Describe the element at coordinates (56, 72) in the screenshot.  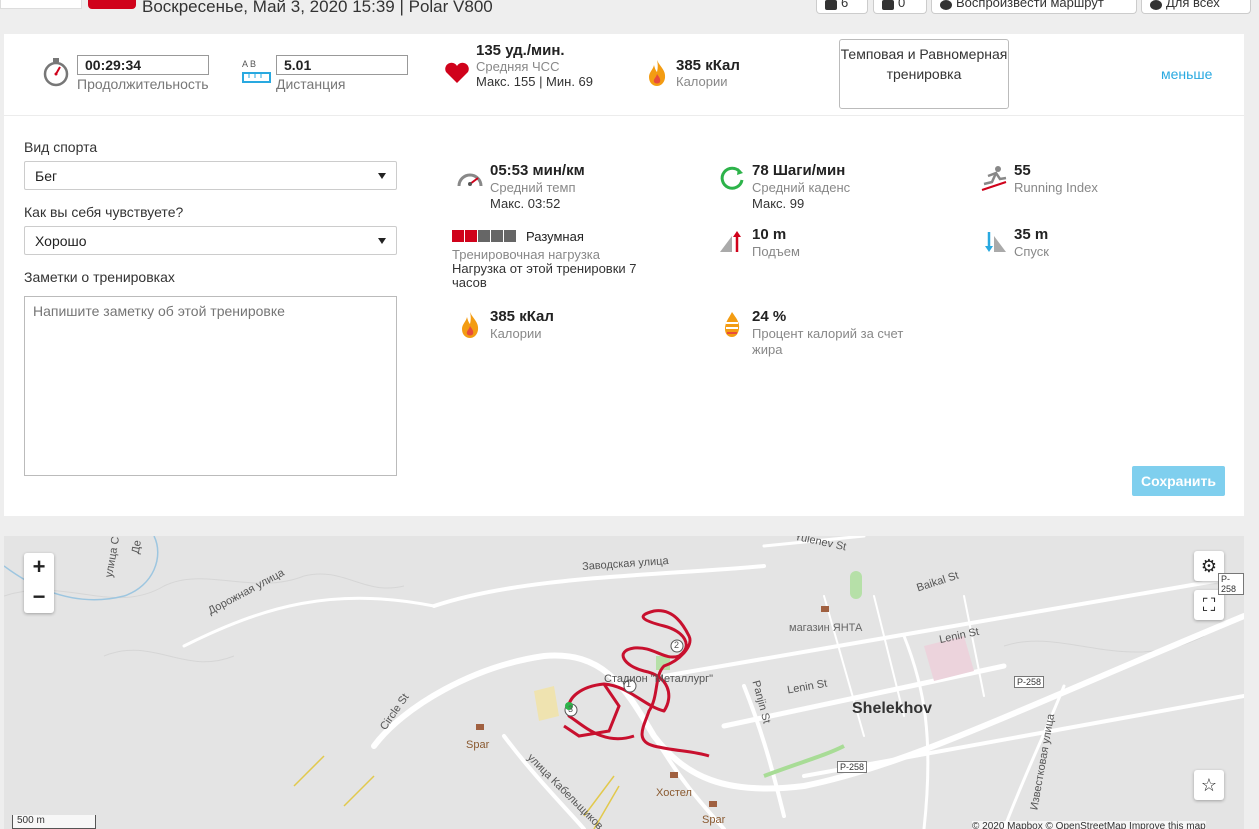
I see `stopwatch-icon` at that location.